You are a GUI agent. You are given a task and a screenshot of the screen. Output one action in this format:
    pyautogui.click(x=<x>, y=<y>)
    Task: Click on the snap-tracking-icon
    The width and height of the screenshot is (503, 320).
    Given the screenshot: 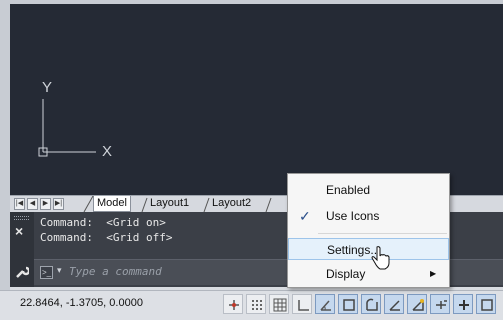 What is the action you would take?
    pyautogui.click(x=394, y=305)
    